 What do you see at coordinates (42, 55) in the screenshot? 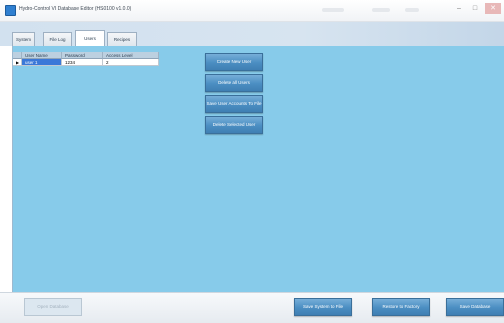
I see `column-header-user-name: User Name` at bounding box center [42, 55].